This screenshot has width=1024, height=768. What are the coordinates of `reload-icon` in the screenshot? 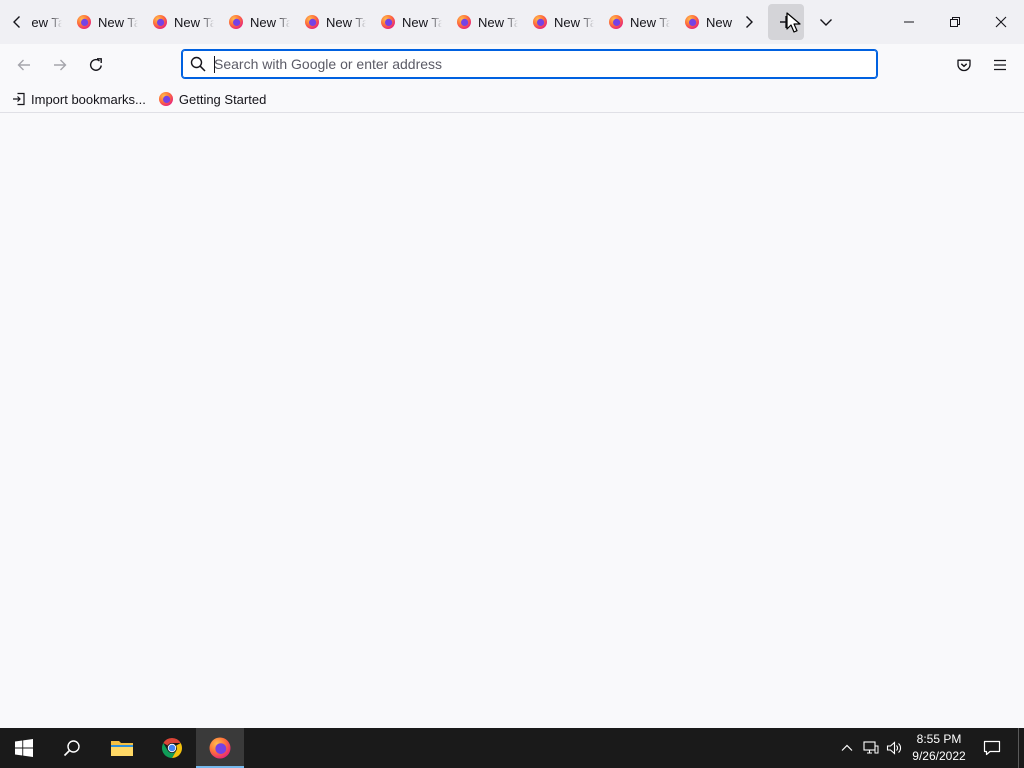 It's located at (96, 64).